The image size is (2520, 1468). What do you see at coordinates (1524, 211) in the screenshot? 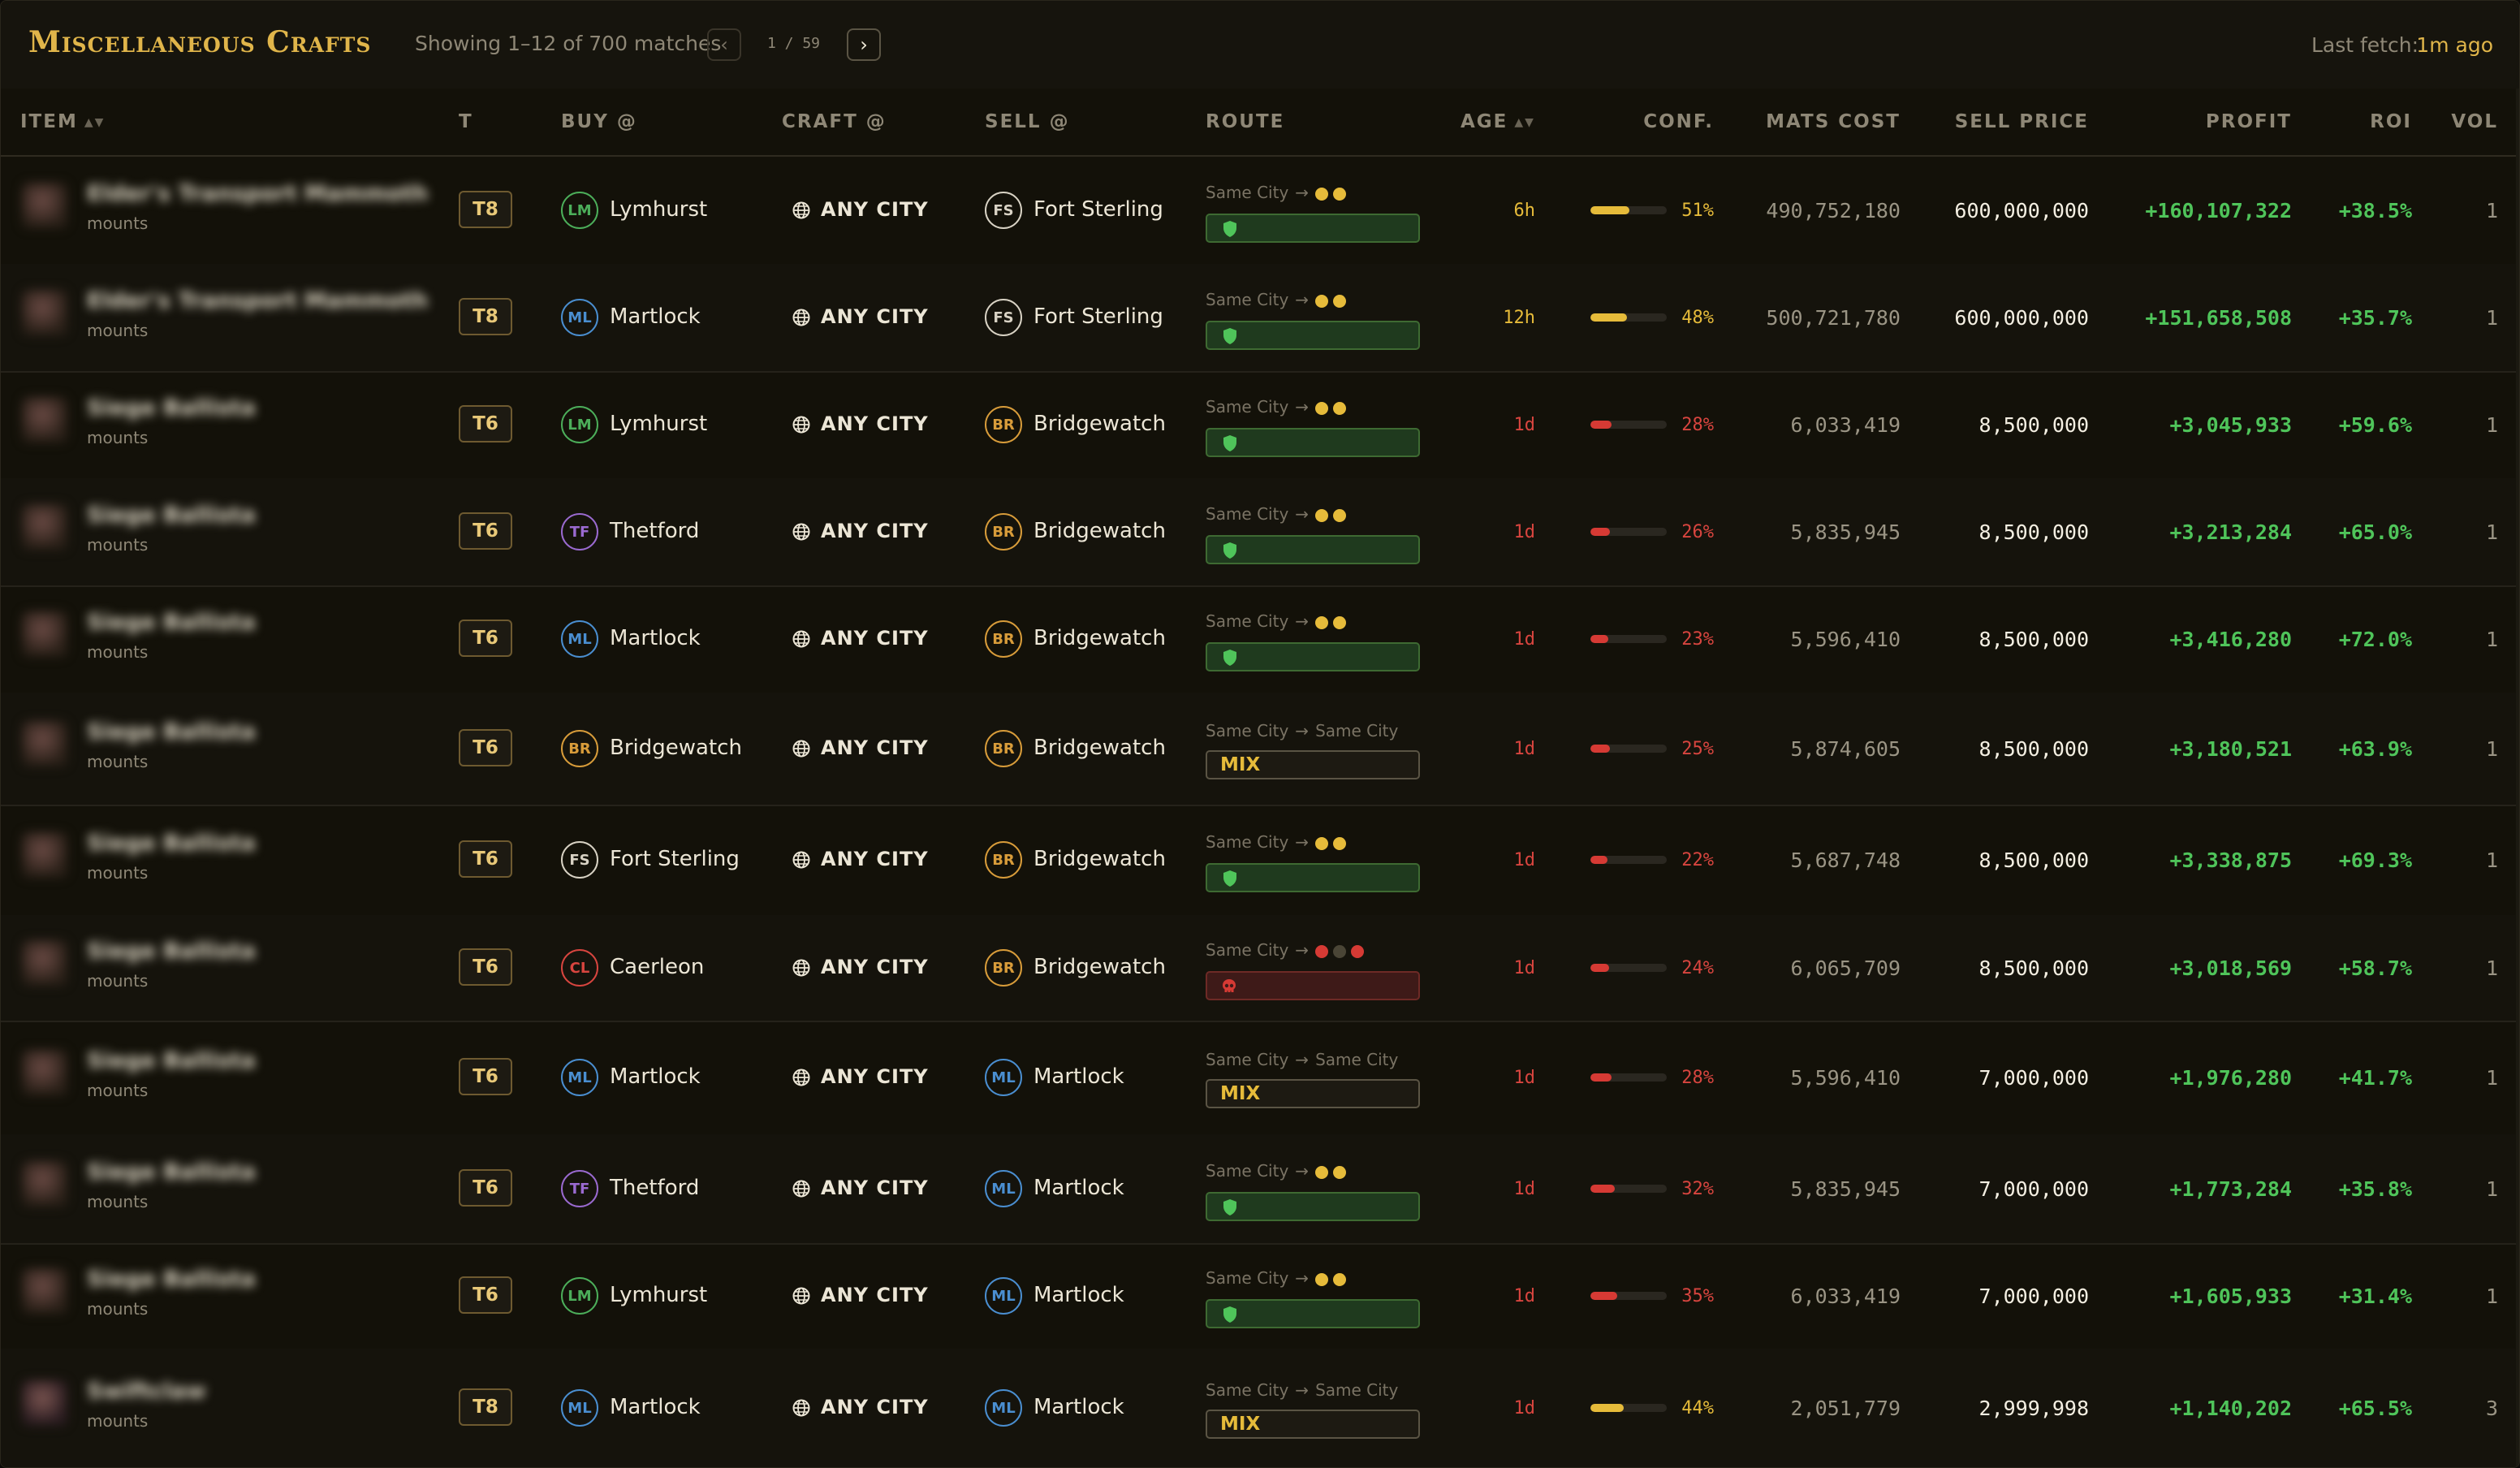
I see `age-value: 6h` at bounding box center [1524, 211].